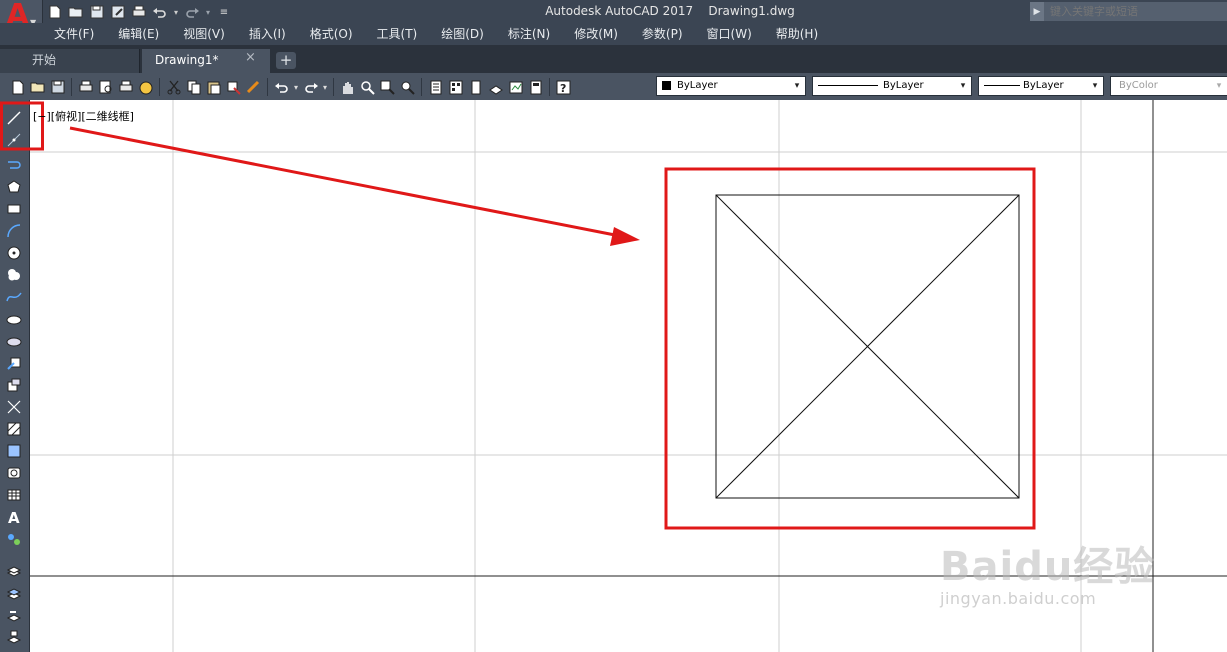 The image size is (1227, 652). I want to click on circle-icon, so click(14, 253).